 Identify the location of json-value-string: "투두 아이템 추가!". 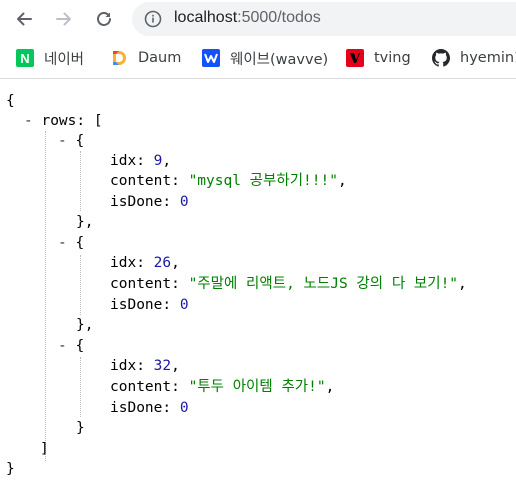
(257, 387).